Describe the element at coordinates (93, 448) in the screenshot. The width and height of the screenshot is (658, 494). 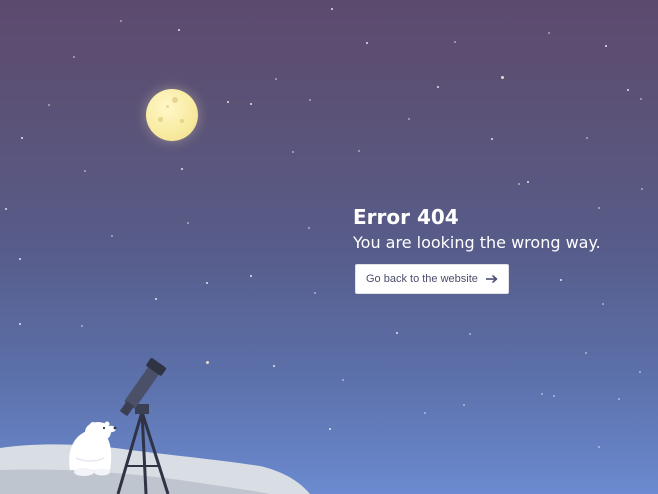
I see `polar-bear-icon` at that location.